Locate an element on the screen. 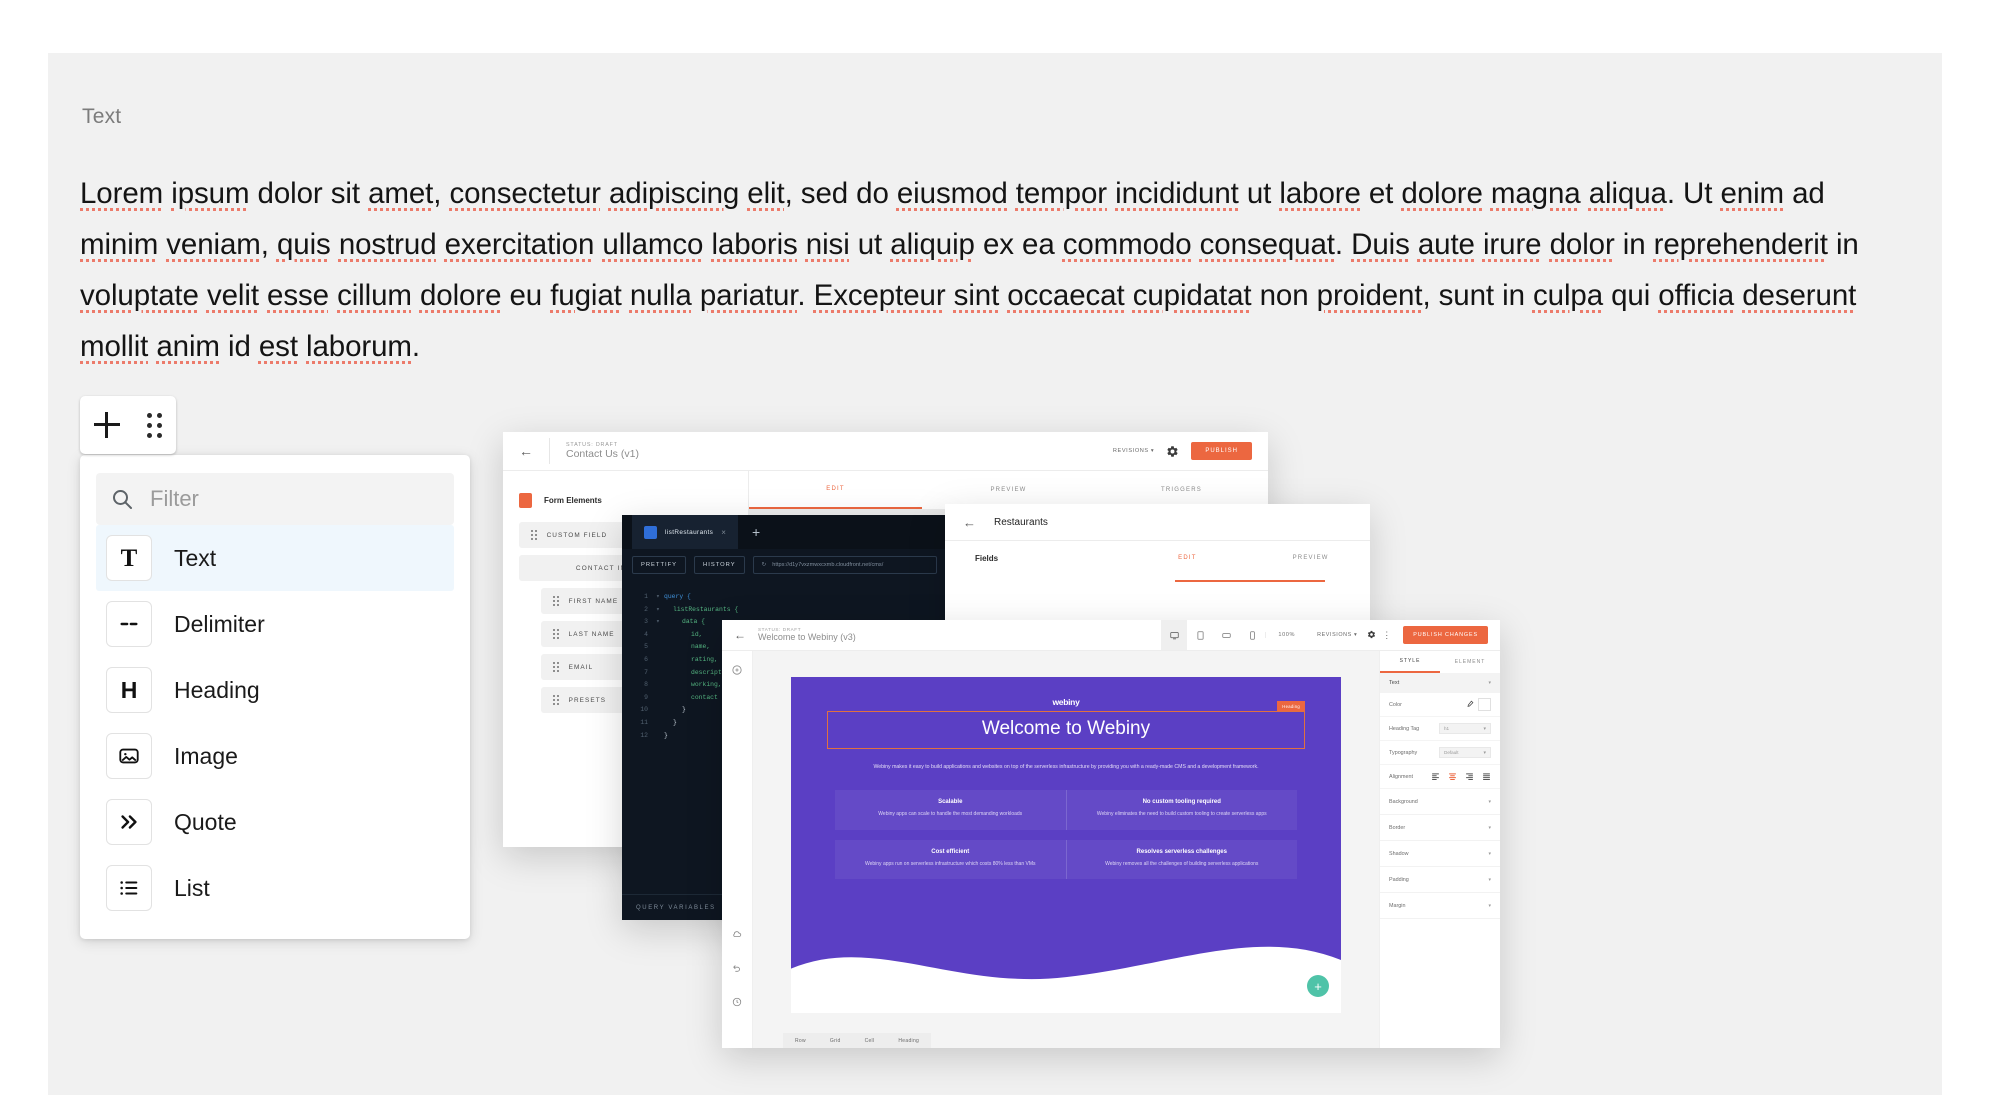  spellcheck-word: eiusmod is located at coordinates (952, 193).